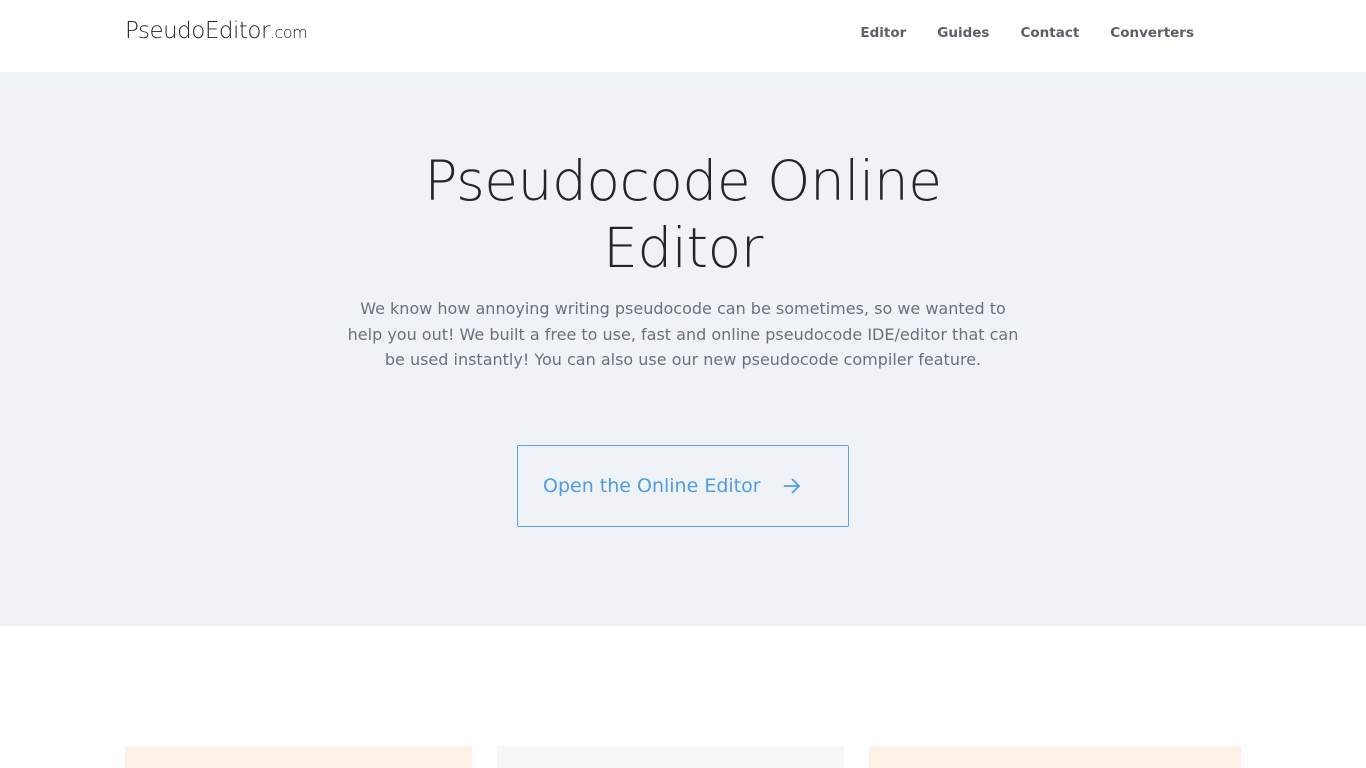 The height and width of the screenshot is (768, 1366). What do you see at coordinates (652, 486) in the screenshot?
I see `open-editor-button-label: Open the Online Editor` at bounding box center [652, 486].